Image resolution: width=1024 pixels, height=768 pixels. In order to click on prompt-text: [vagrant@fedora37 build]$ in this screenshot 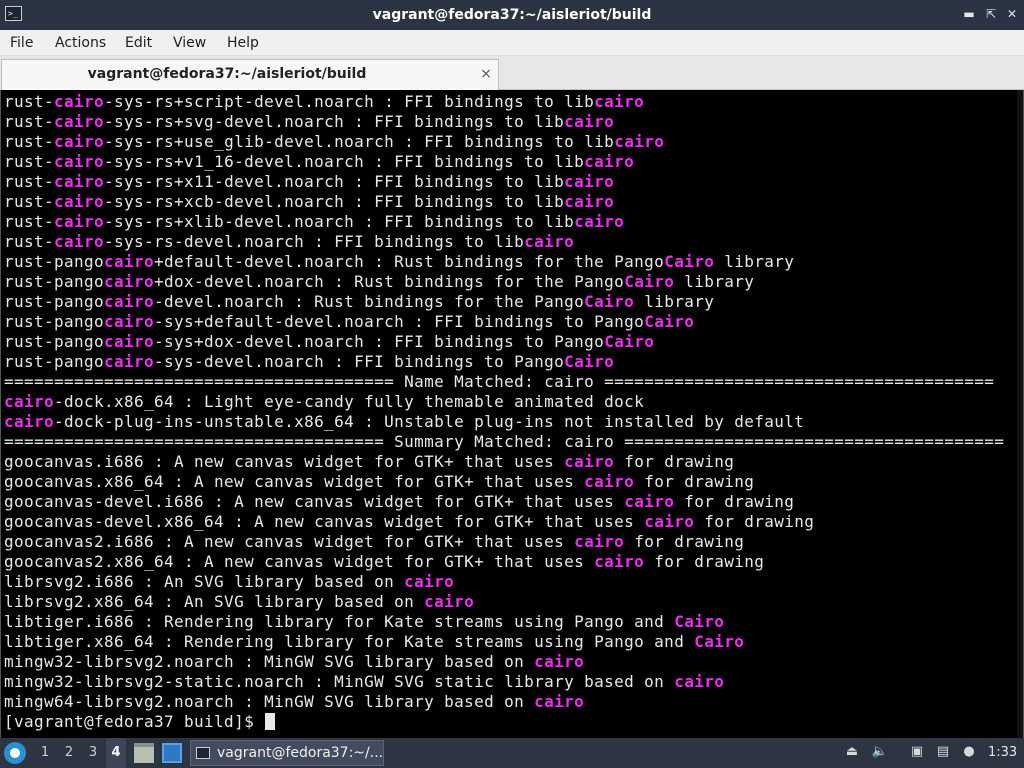, I will do `click(134, 721)`.